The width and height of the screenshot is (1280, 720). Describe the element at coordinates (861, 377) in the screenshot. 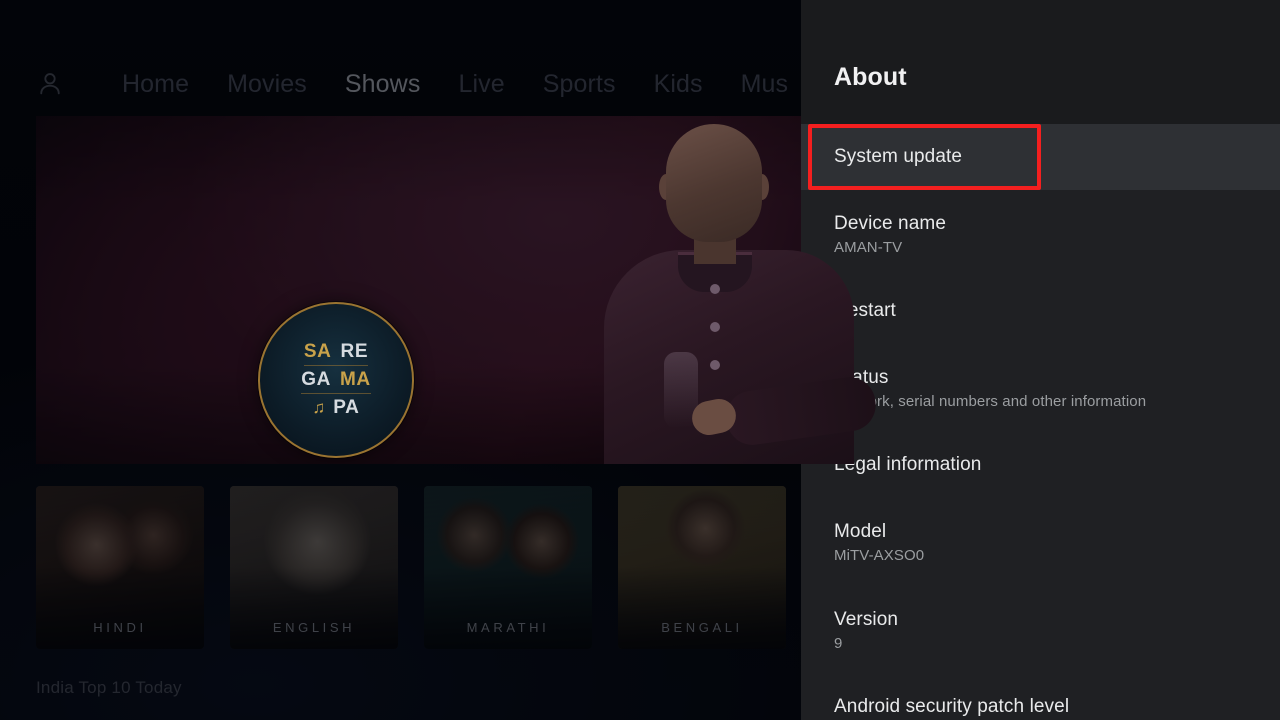

I see `row-title: Status` at that location.